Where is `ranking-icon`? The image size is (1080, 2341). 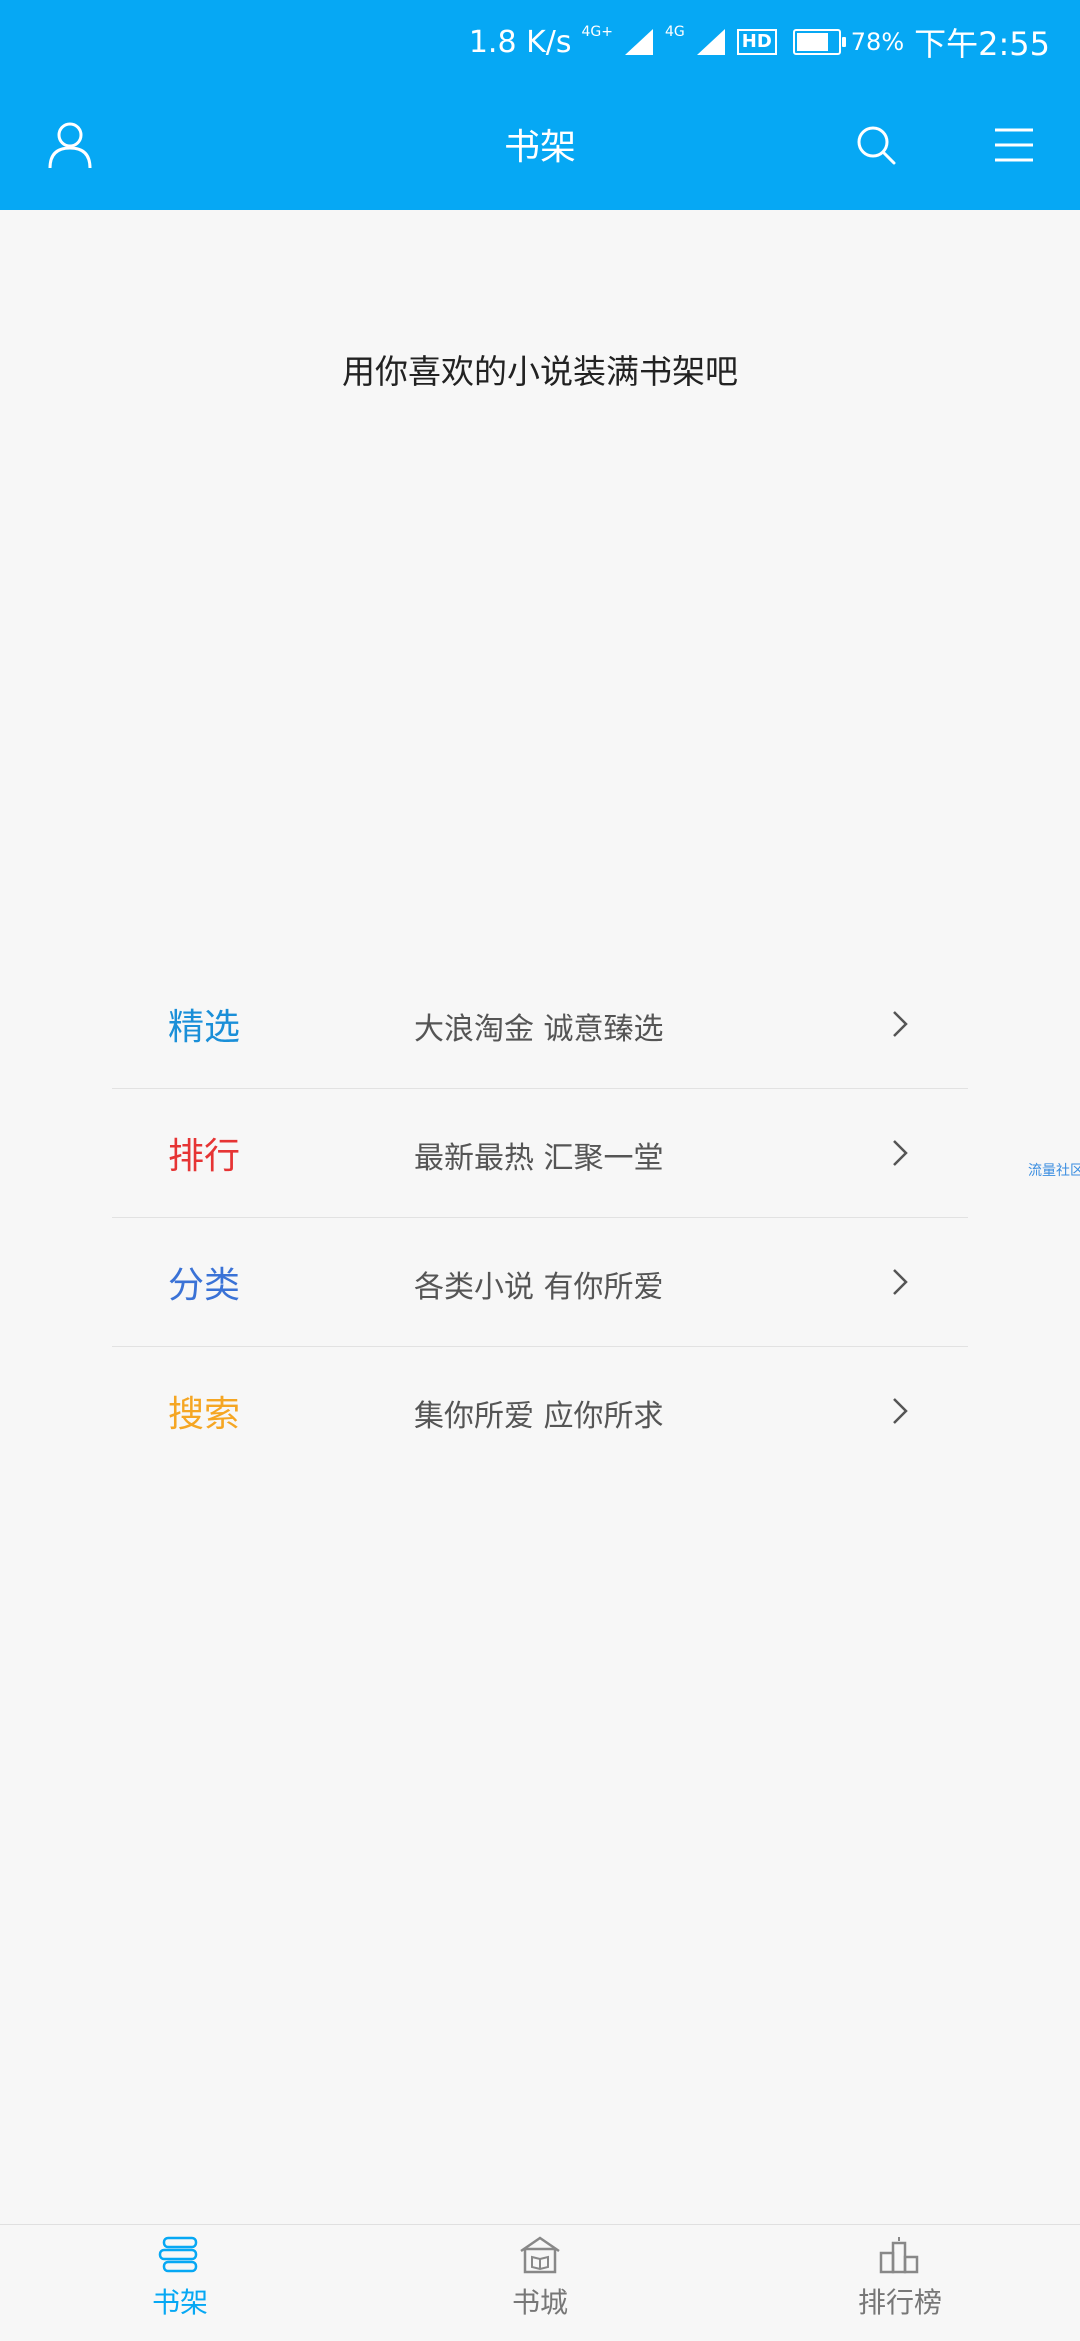 ranking-icon is located at coordinates (899, 2255).